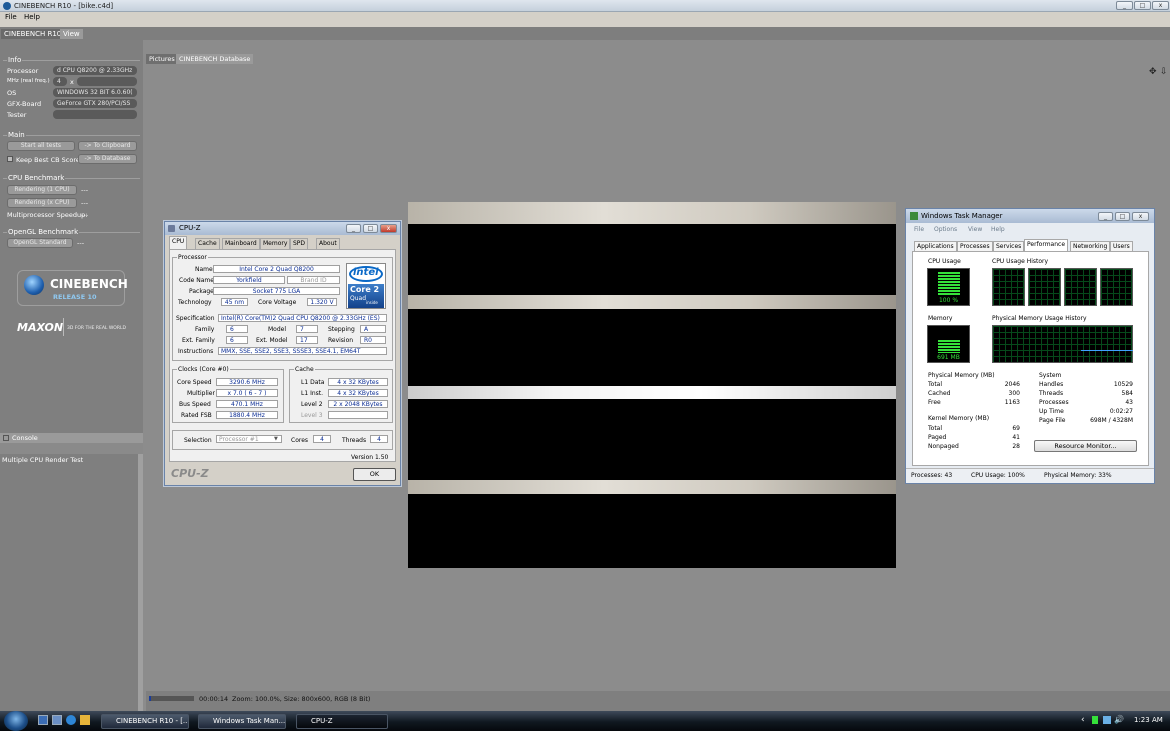  I want to click on tm-tab-processes: Processes, so click(975, 246).